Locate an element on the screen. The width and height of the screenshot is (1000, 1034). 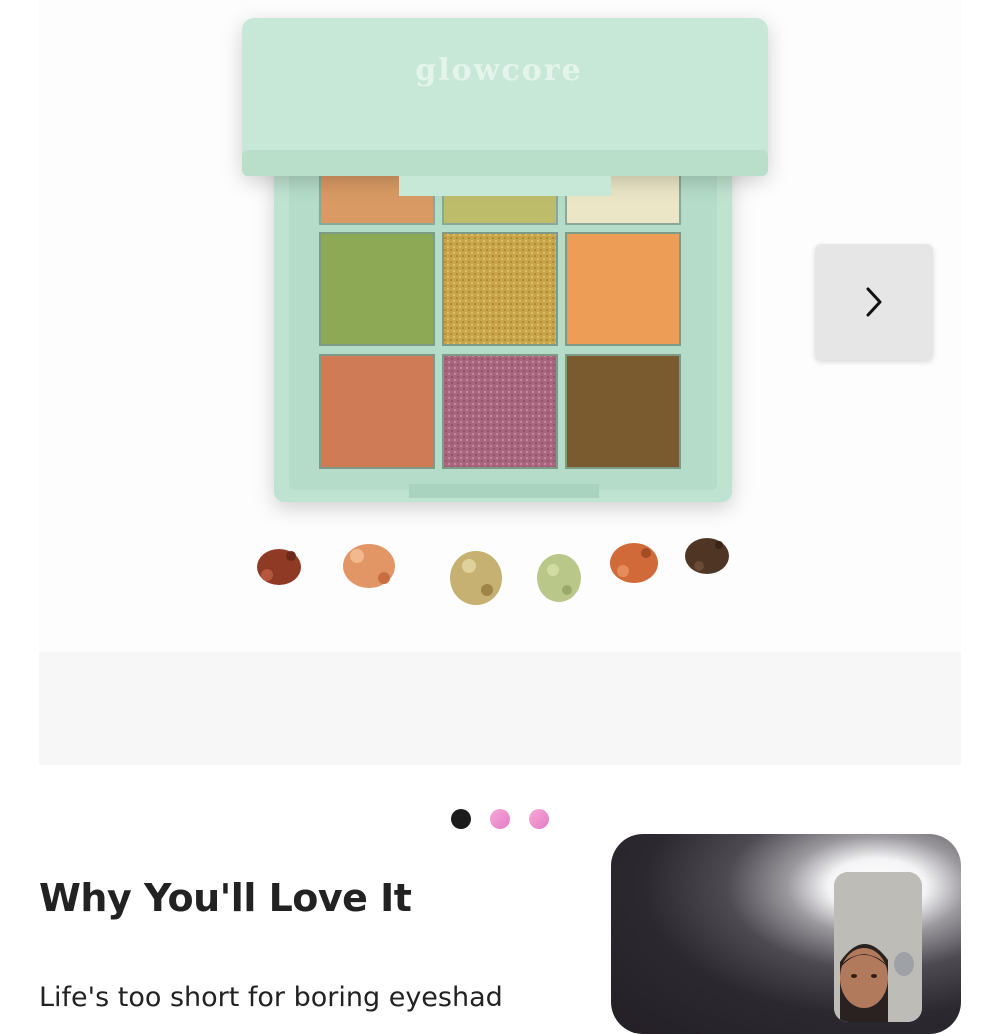
brand-logo: glowcore is located at coordinates (498, 70).